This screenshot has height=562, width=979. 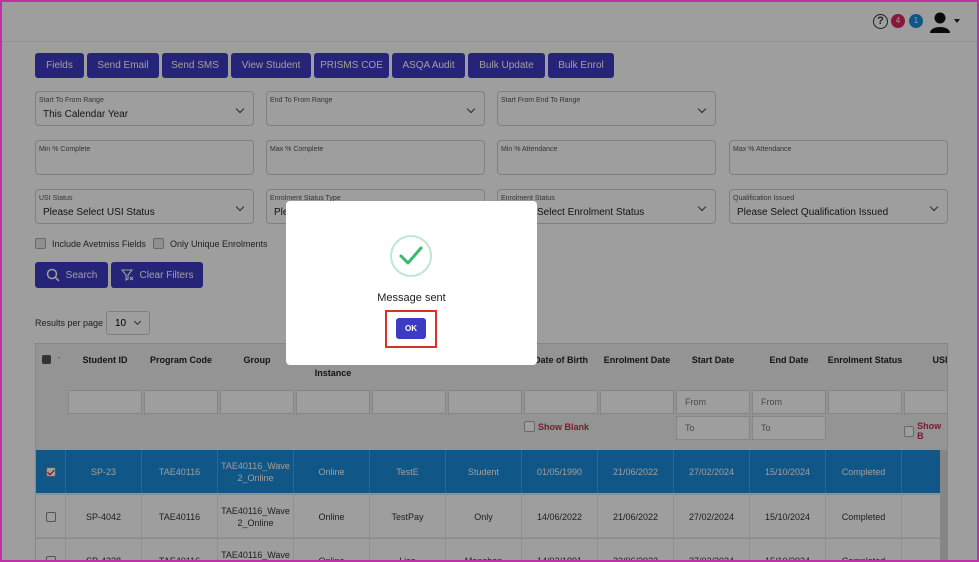 I want to click on ok-button: OK, so click(x=411, y=328).